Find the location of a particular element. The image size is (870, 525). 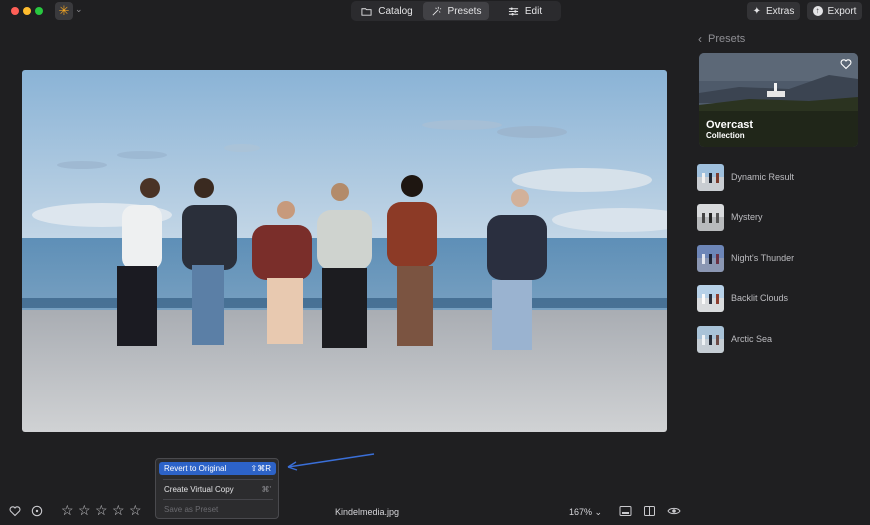

tab-catalog: Catalog is located at coordinates (387, 11).